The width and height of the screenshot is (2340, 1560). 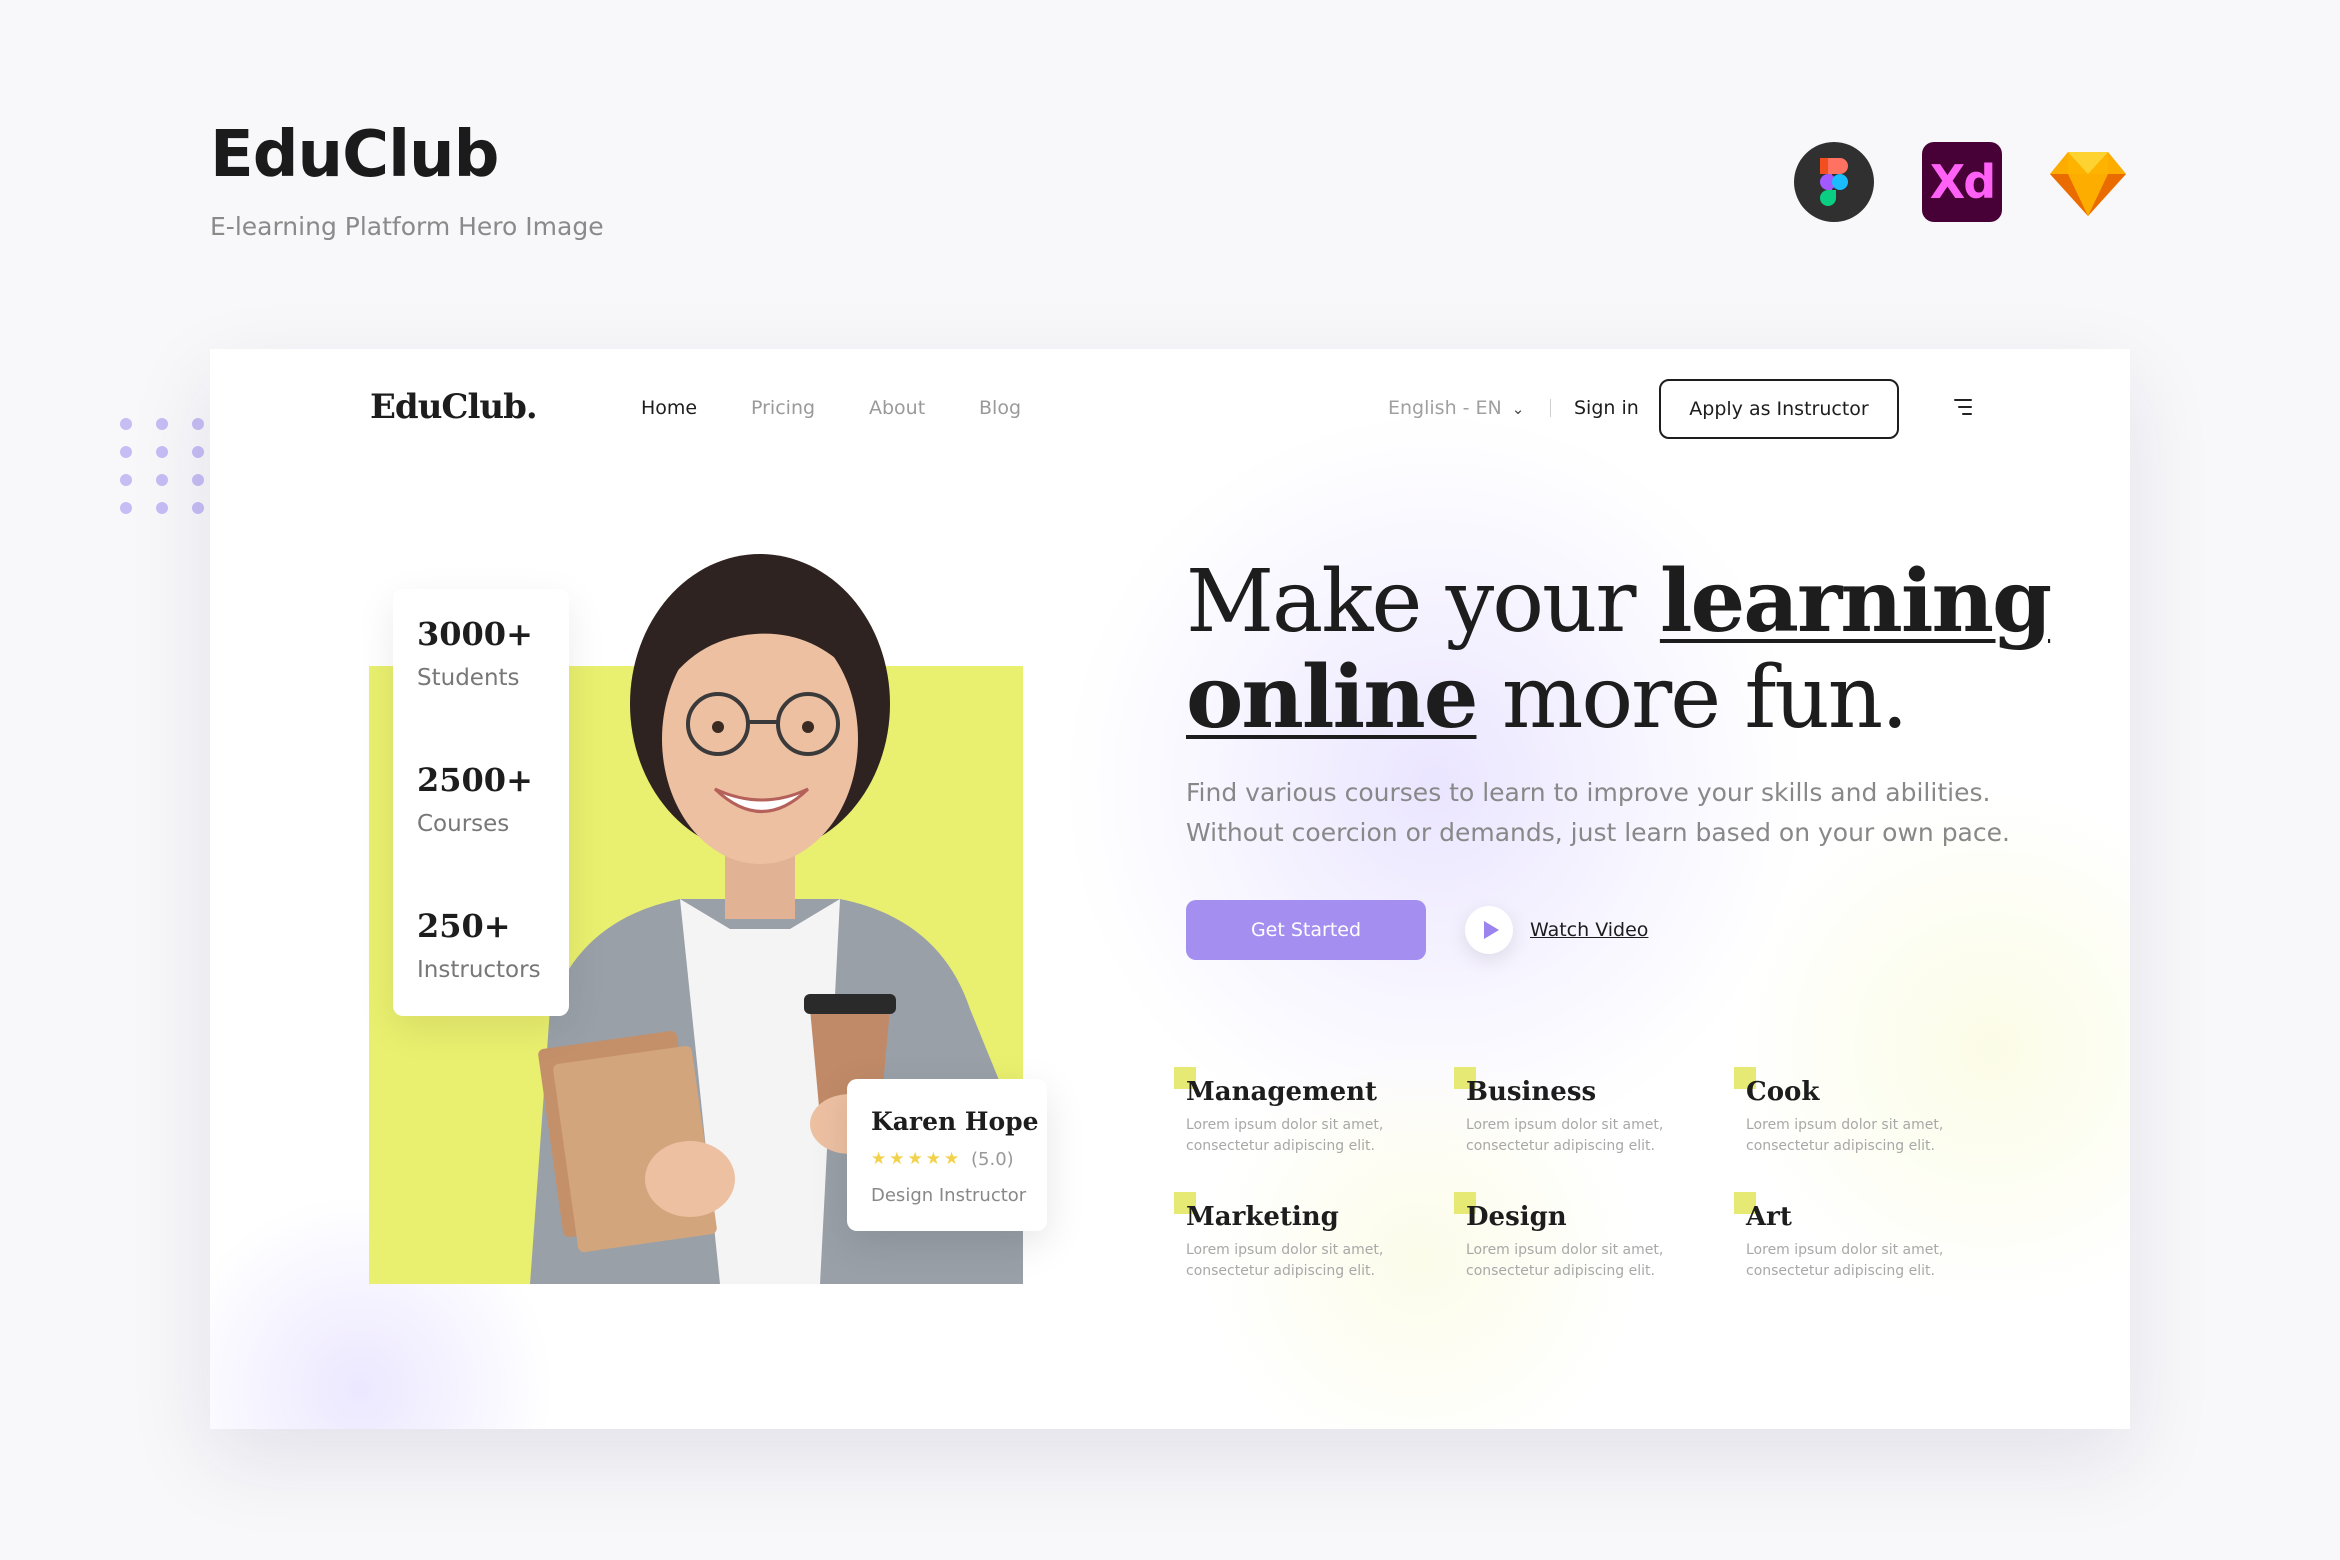 What do you see at coordinates (1262, 1217) in the screenshot?
I see `category-title: Marketing` at bounding box center [1262, 1217].